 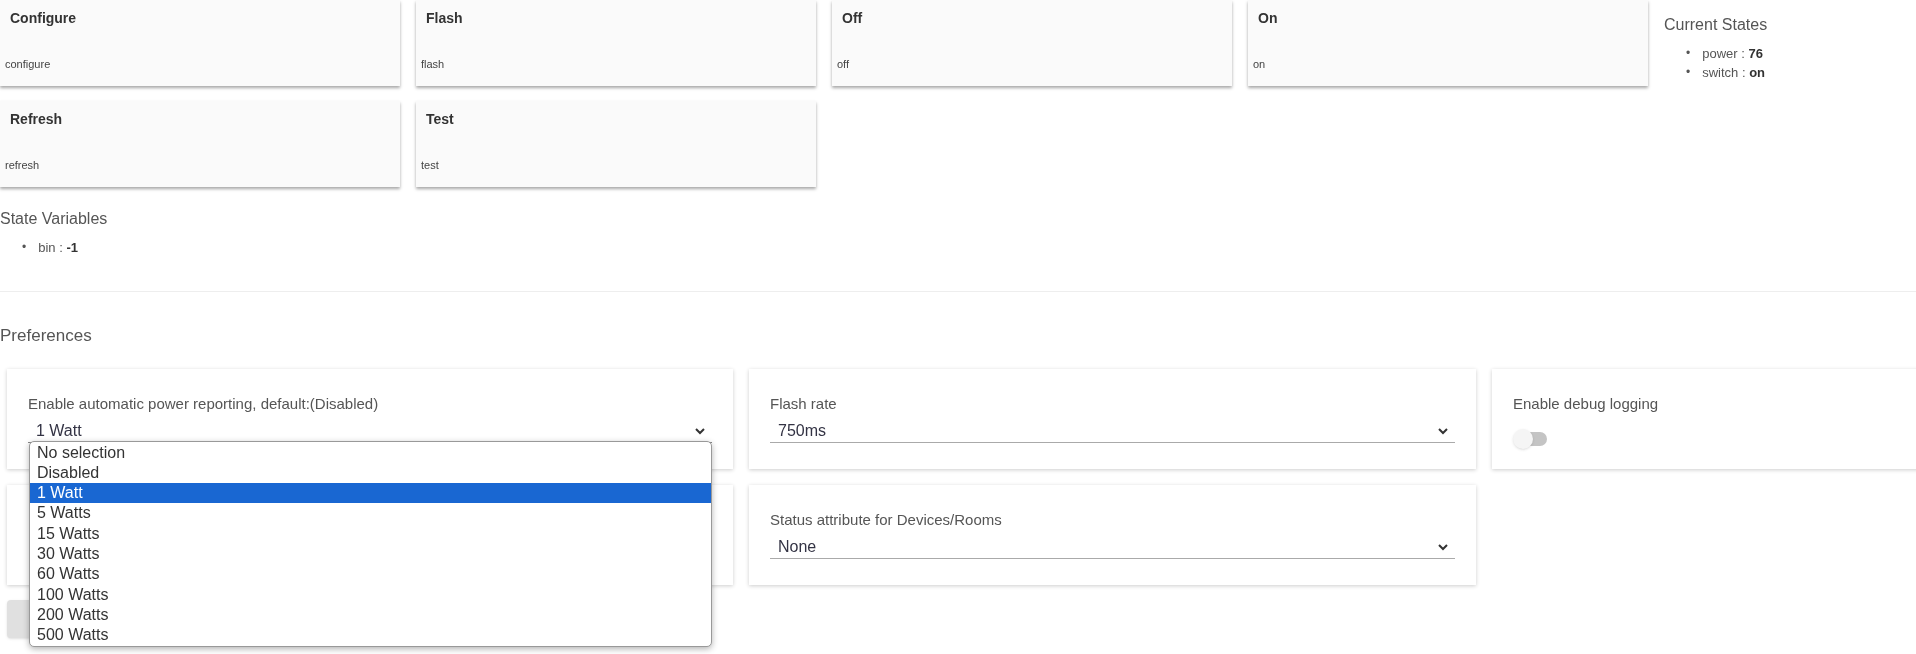 I want to click on command-name: configure, so click(x=28, y=64).